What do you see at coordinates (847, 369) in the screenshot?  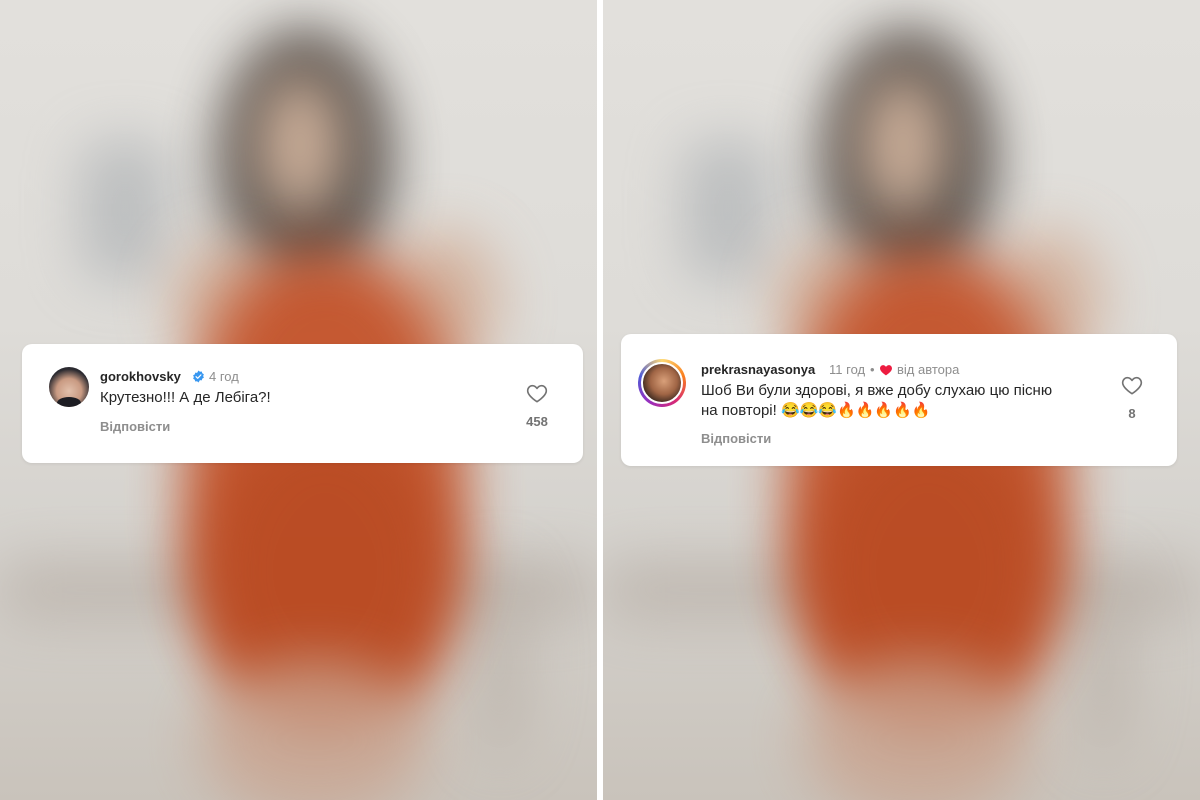 I see `comment-time: 11 год` at bounding box center [847, 369].